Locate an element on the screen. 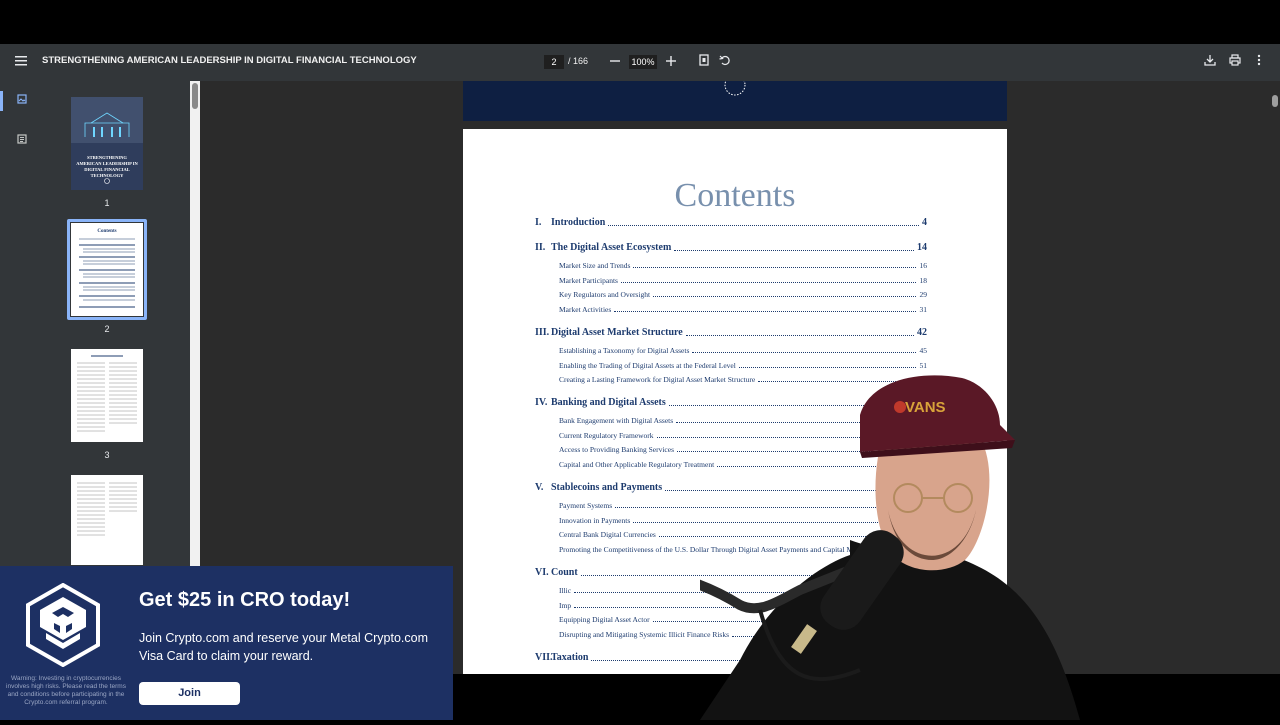  more-icon is located at coordinates (1259, 62).